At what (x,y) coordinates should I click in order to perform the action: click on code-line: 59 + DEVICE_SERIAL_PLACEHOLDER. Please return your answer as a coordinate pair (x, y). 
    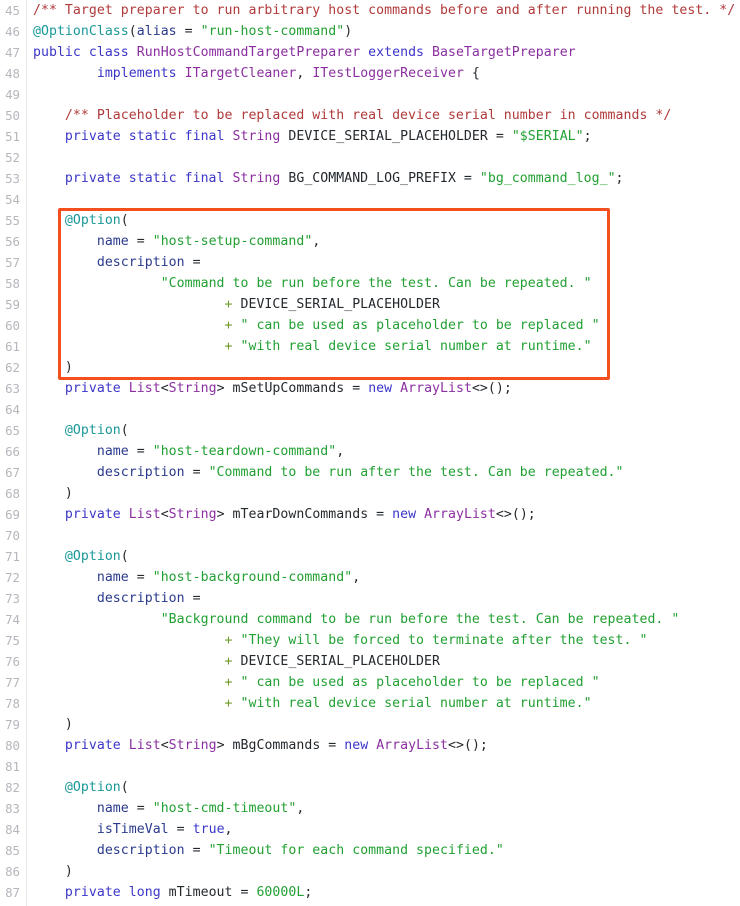
    Looking at the image, I should click on (370, 304).